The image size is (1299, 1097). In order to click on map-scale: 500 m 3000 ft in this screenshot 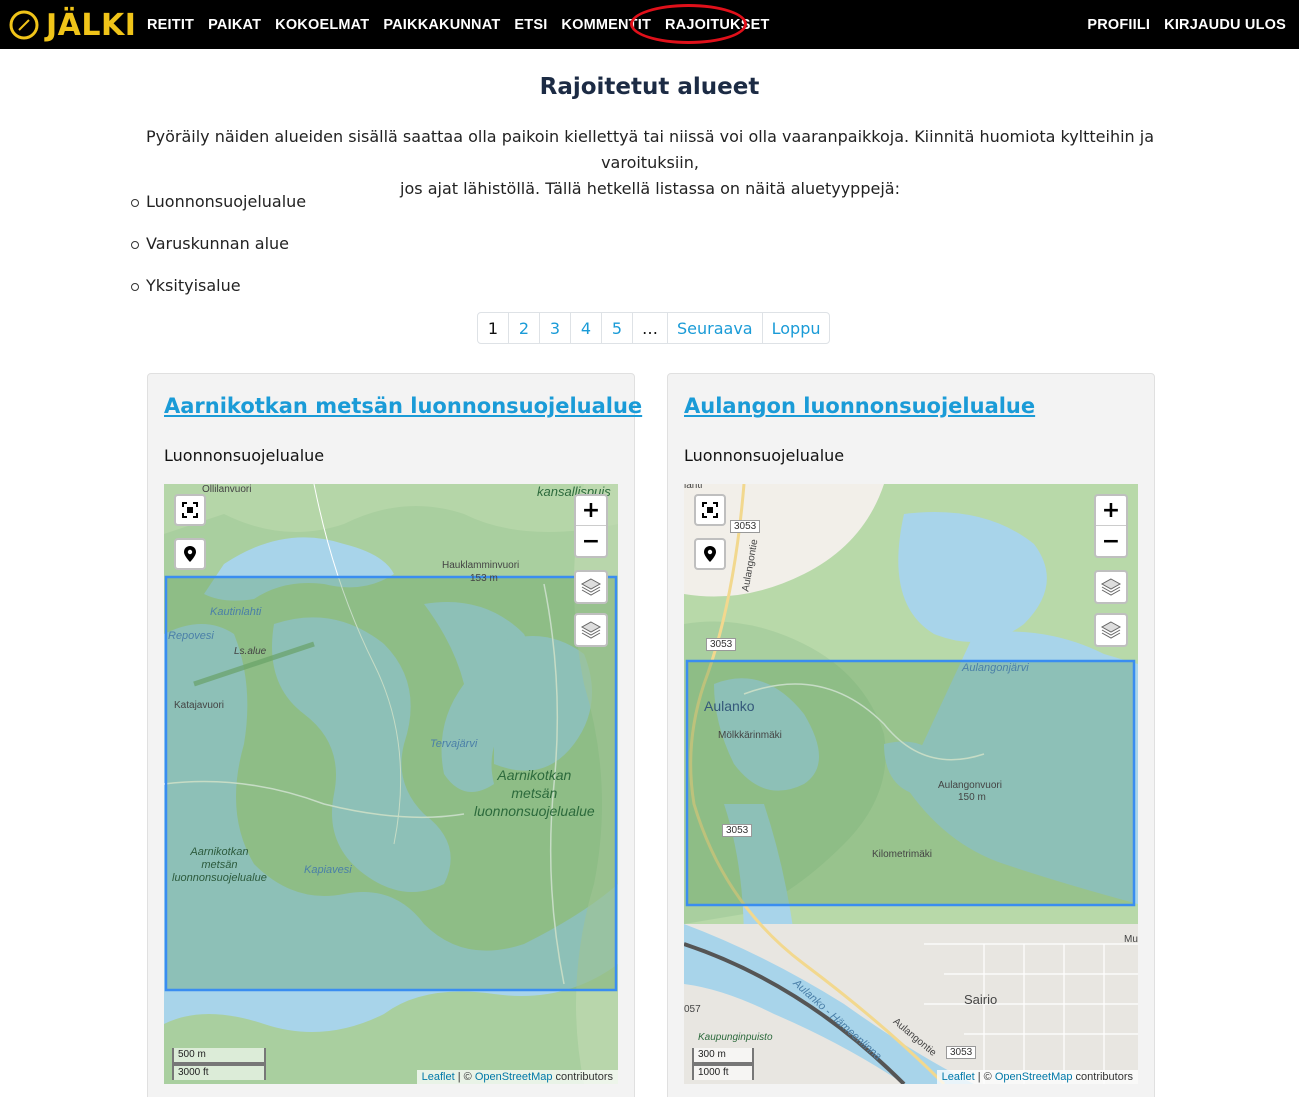, I will do `click(219, 1064)`.